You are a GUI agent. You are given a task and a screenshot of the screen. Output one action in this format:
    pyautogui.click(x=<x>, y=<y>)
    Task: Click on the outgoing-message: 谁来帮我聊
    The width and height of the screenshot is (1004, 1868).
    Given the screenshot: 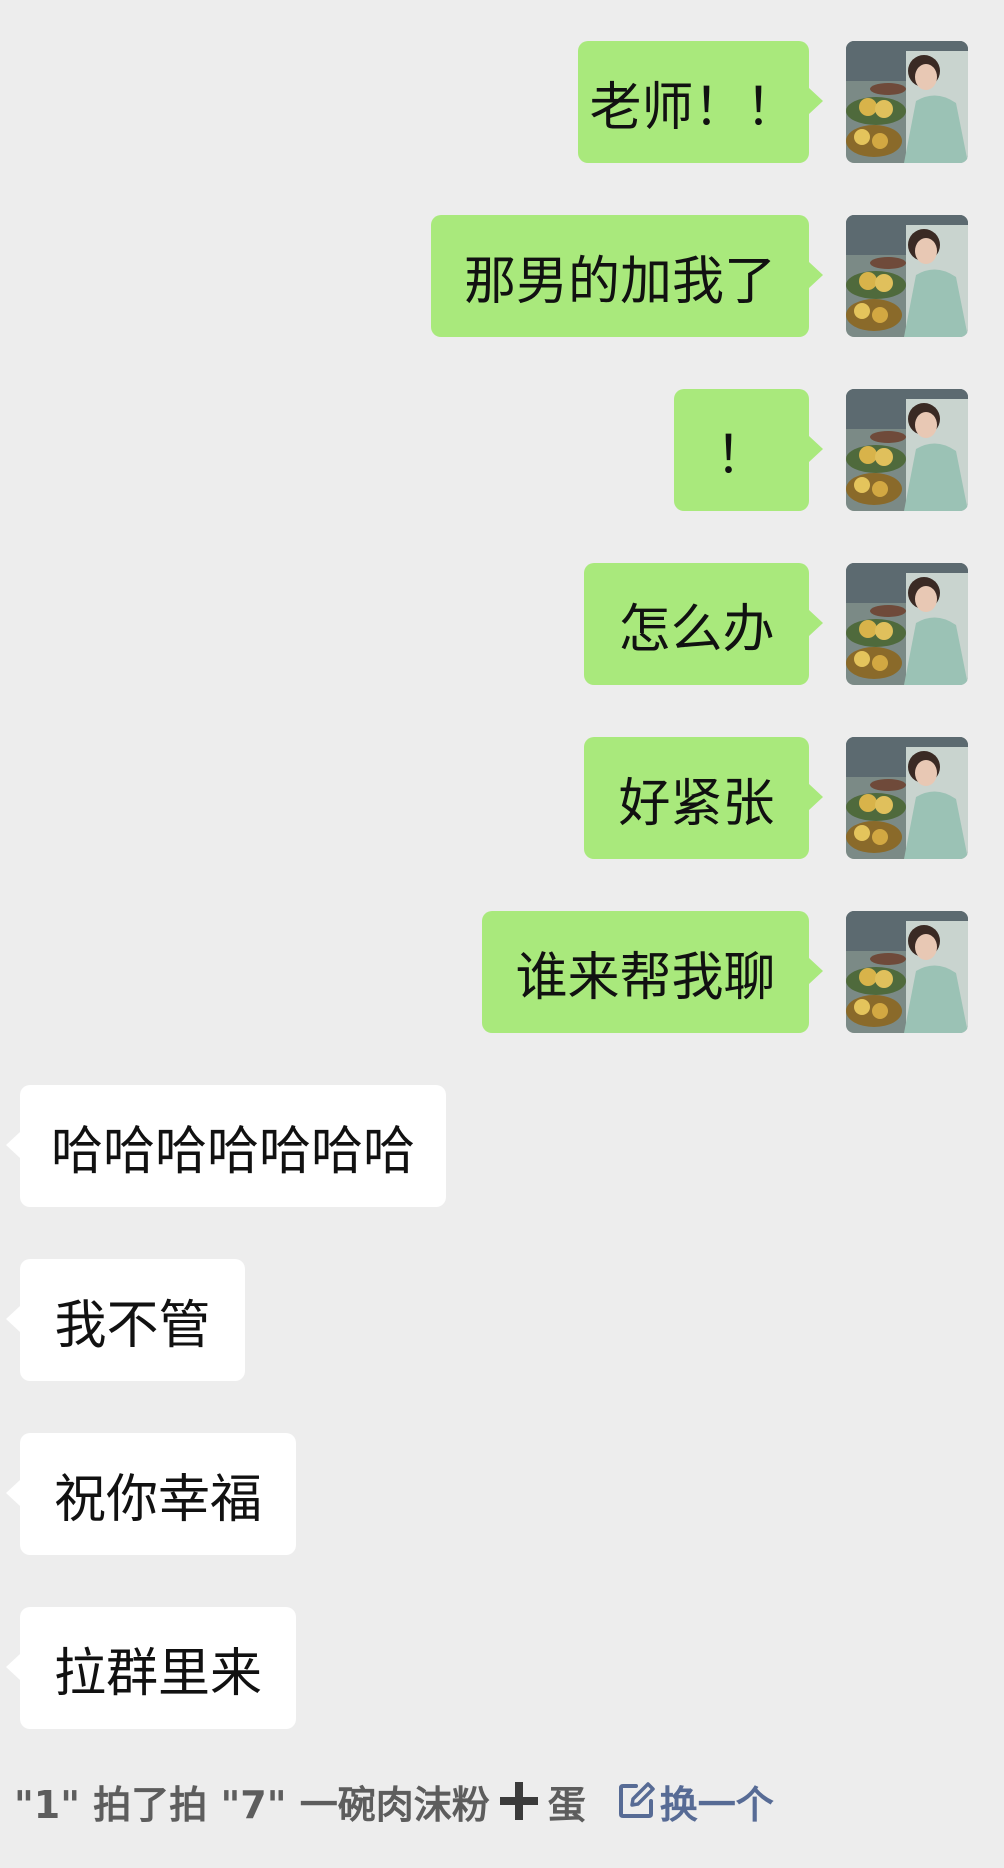 What is the action you would take?
    pyautogui.click(x=645, y=972)
    